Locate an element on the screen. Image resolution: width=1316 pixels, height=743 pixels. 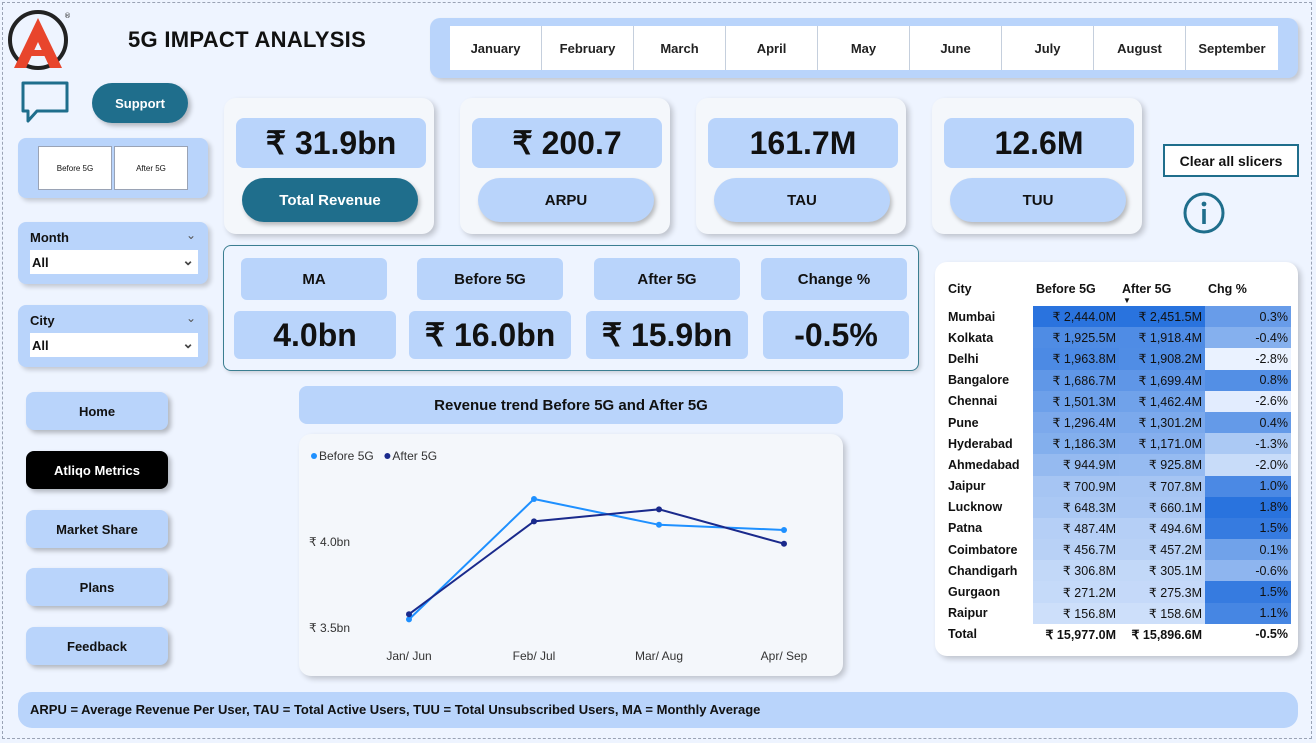
cell-city: Pune is located at coordinates (963, 422).